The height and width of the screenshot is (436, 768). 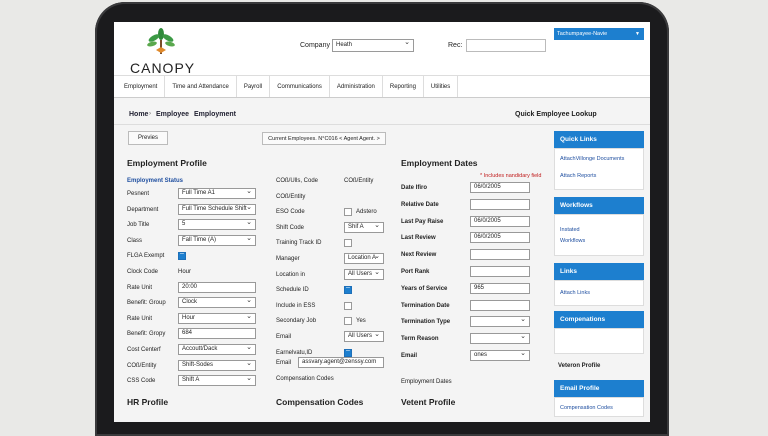 What do you see at coordinates (500, 187) in the screenshot?
I see `date-ifiro-input: 06/0/2005` at bounding box center [500, 187].